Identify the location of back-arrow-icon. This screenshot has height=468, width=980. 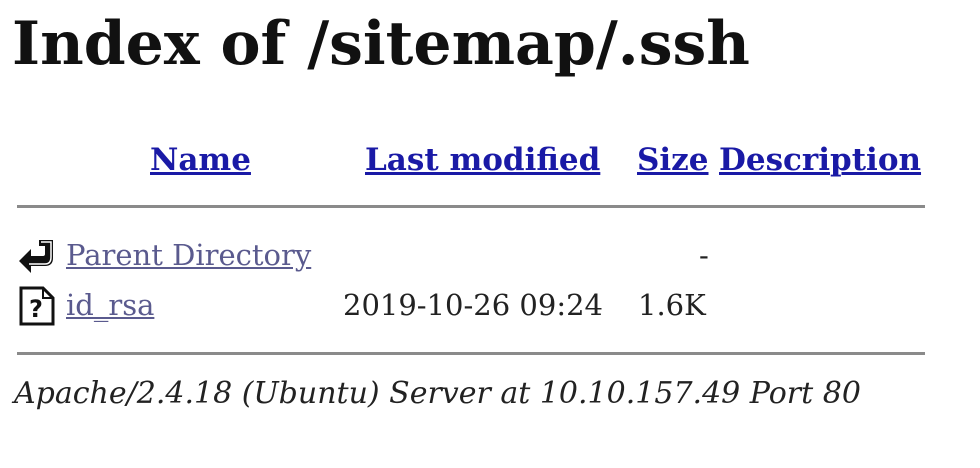
(36, 256).